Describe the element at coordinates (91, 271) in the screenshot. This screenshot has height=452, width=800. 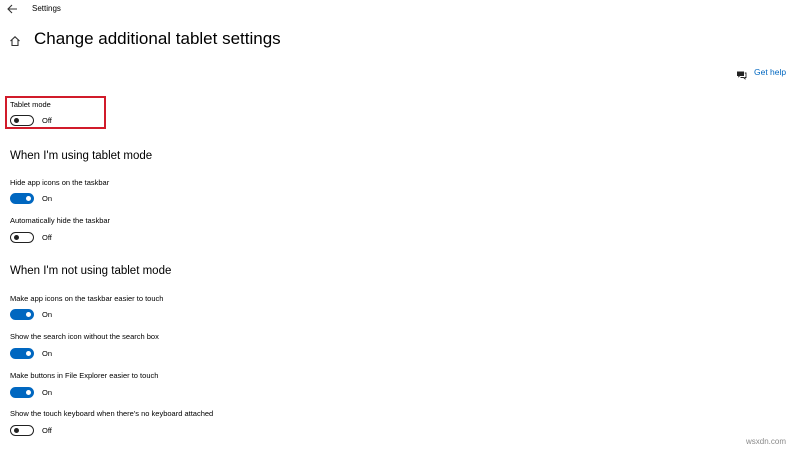
I see `section-not-using-tablet-mode: When I'm not using tablet mode` at that location.